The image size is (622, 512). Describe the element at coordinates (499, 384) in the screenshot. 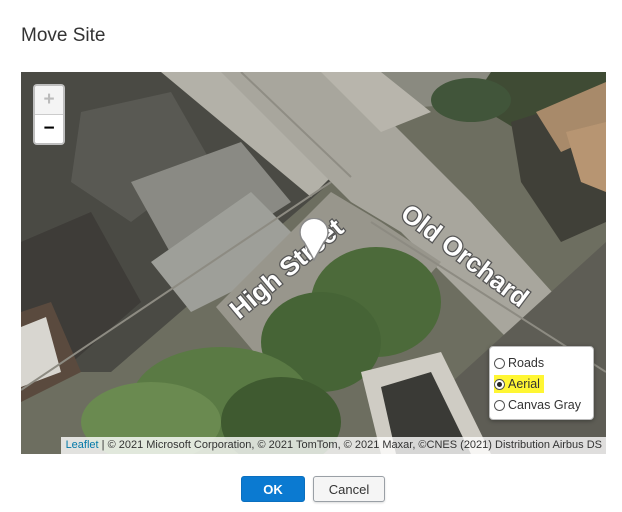

I see `radio-aerial` at that location.